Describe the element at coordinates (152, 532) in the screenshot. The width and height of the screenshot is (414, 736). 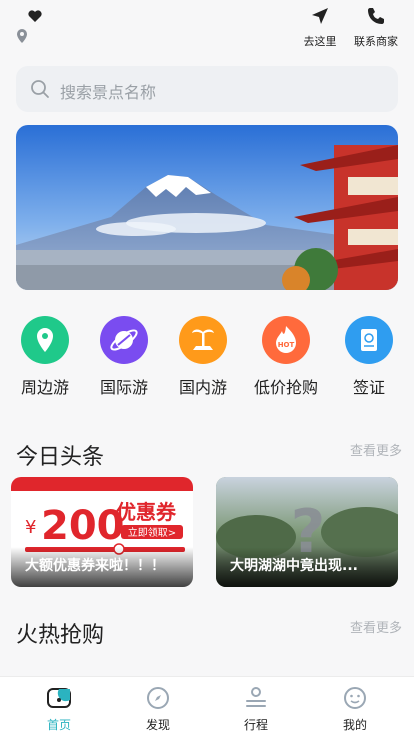
I see `coupon-claim-button: 立即领取>` at that location.